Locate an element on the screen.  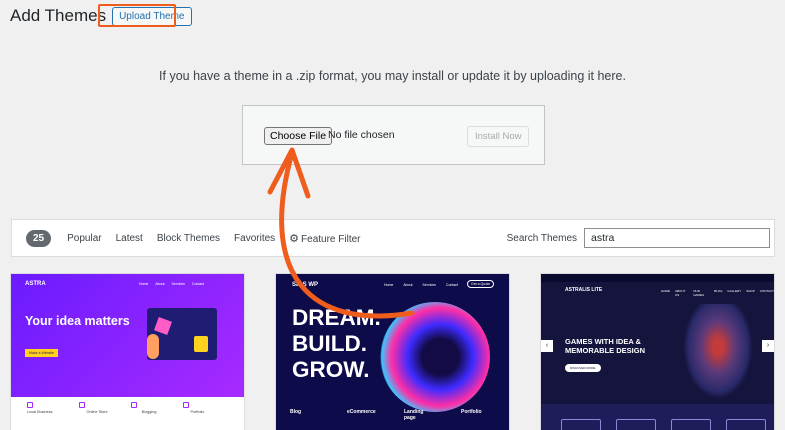
preview-nav-item: ABOUT US is located at coordinates (680, 293).